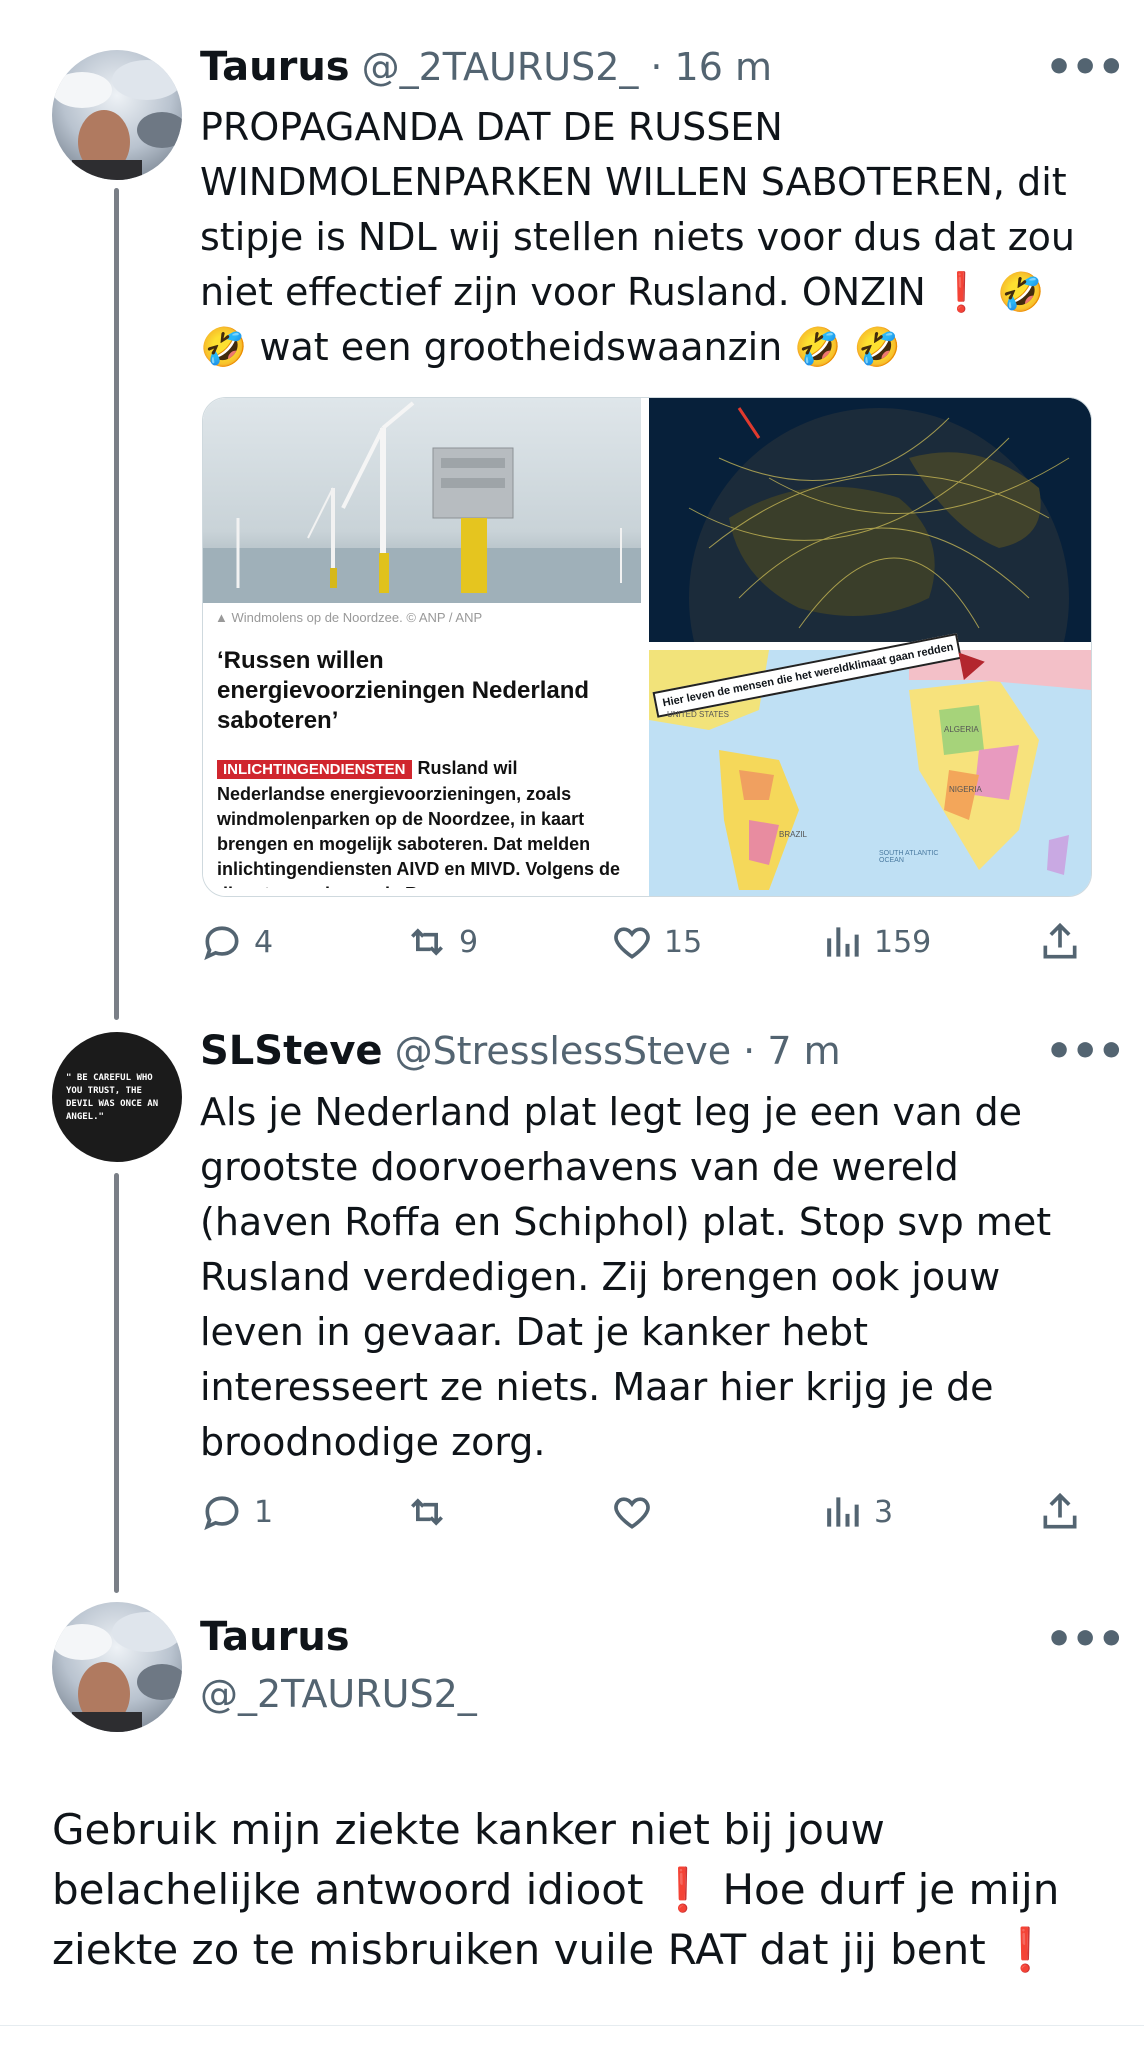  I want to click on tweet1-actions: 4 9 15 159, so click(640, 942).